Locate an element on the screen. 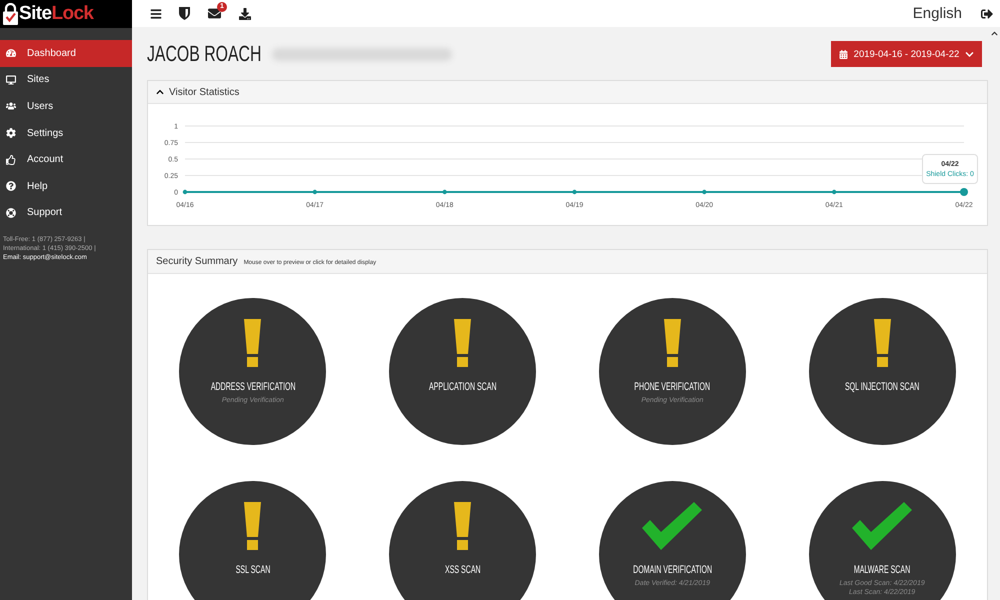 The width and height of the screenshot is (1000, 600). gear-icon is located at coordinates (11, 133).